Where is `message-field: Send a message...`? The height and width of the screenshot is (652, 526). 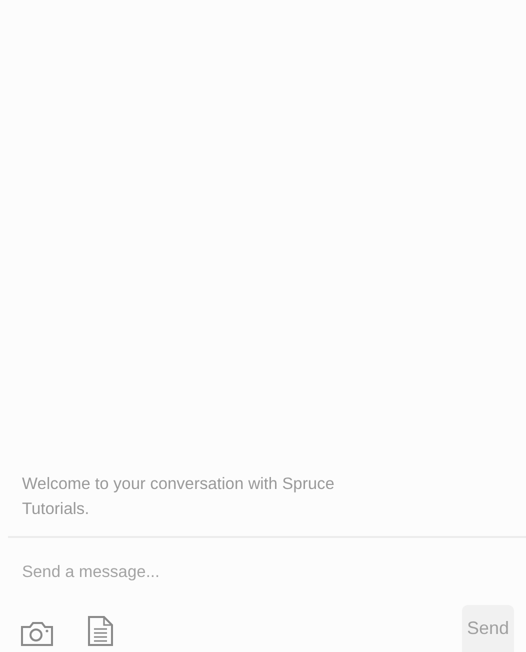
message-field: Send a message... is located at coordinates (172, 572).